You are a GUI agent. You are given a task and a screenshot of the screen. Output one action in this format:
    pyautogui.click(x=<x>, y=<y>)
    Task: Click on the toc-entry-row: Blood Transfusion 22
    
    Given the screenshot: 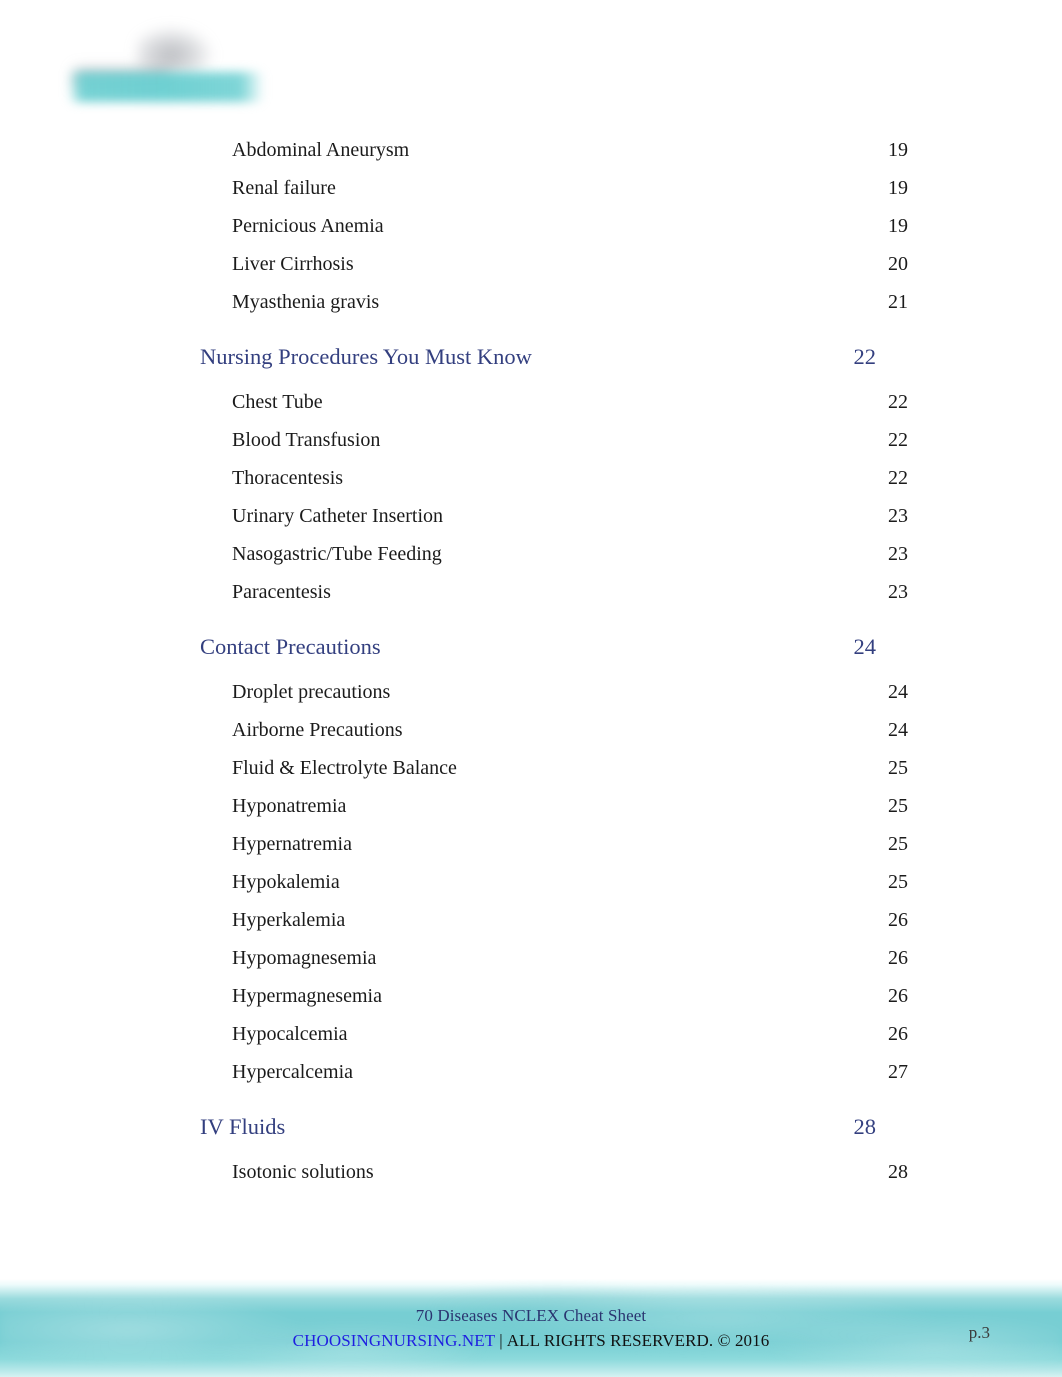 What is the action you would take?
    pyautogui.click(x=554, y=440)
    